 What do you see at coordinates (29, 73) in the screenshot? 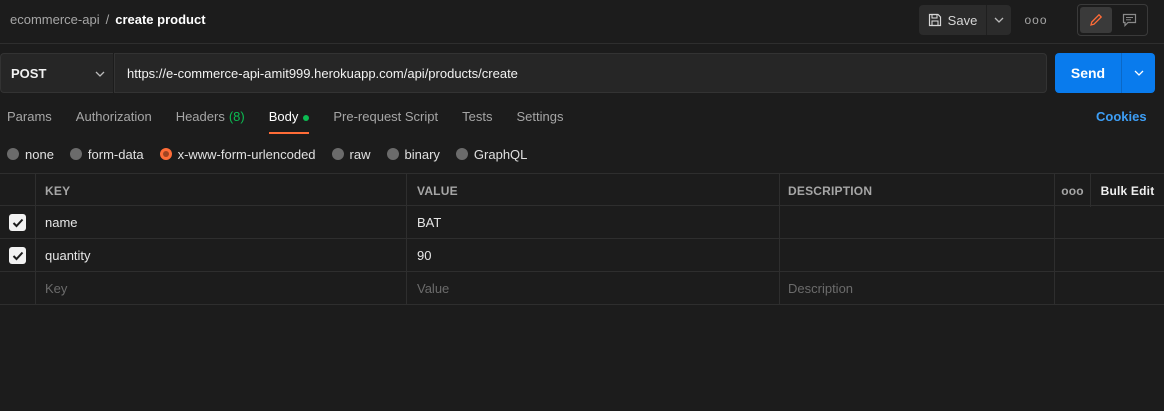
I see `http-method-label: POST` at bounding box center [29, 73].